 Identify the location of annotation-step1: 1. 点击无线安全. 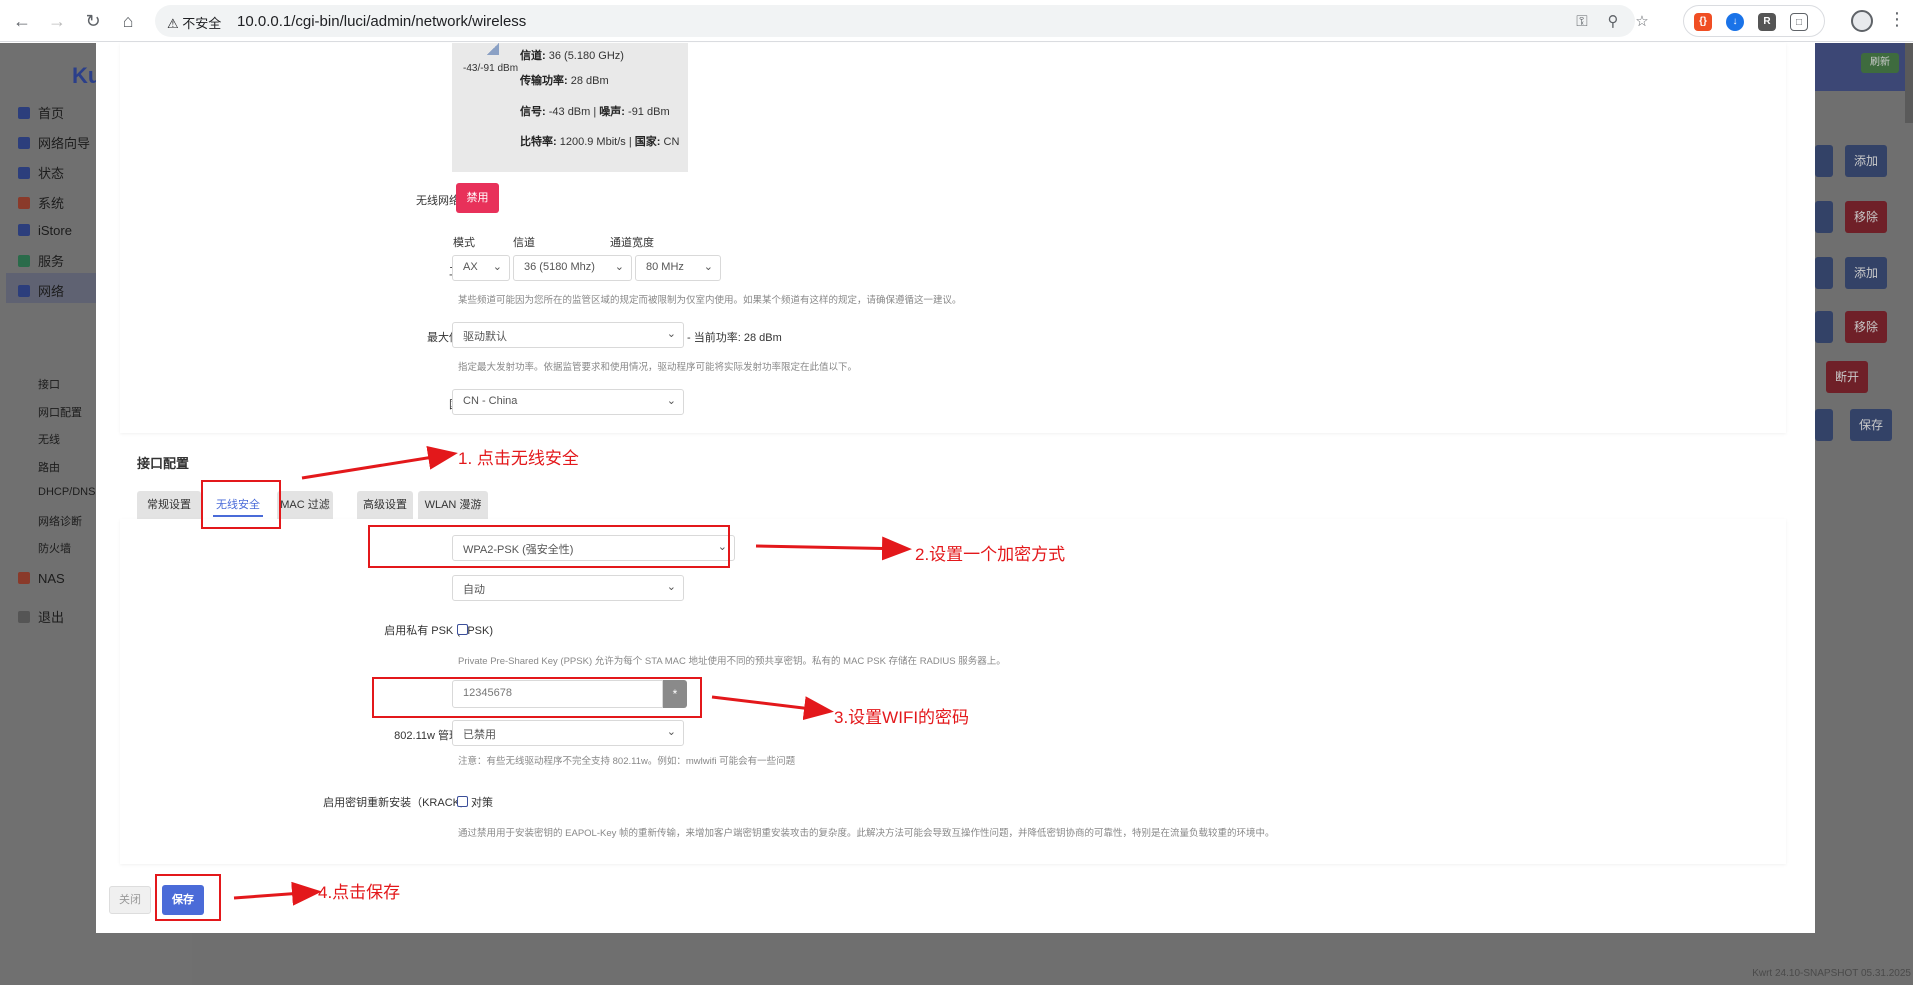
(518, 458).